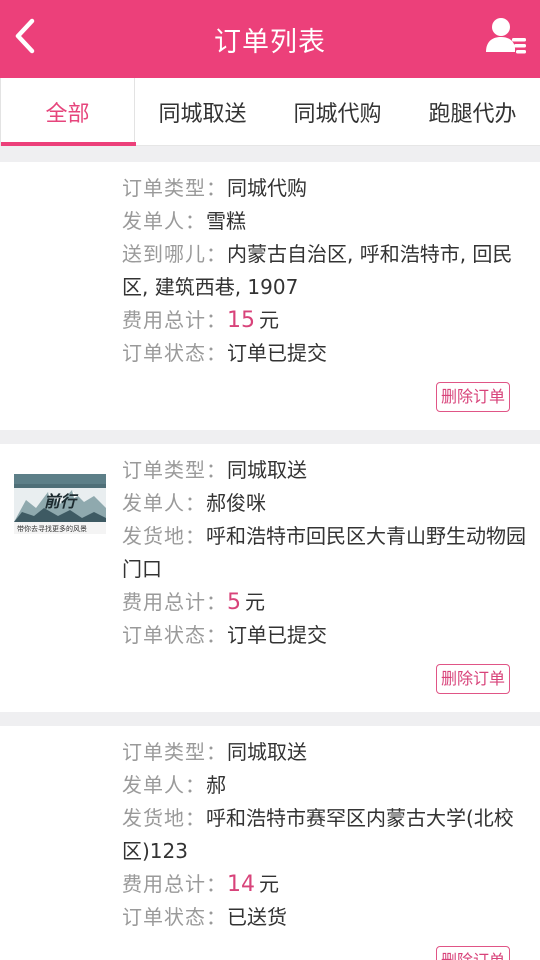 The image size is (540, 960). I want to click on cost-value: 5, so click(234, 602).